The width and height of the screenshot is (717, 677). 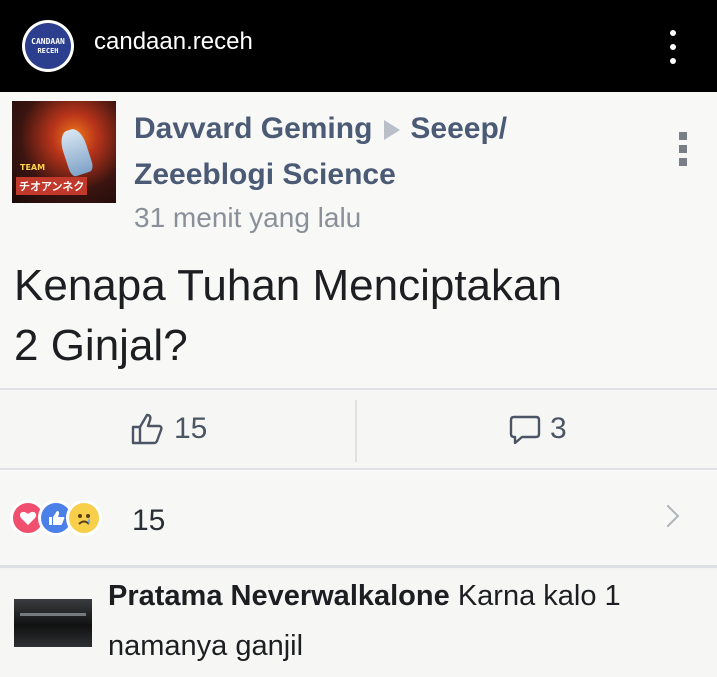 I want to click on action-divider, so click(x=356, y=431).